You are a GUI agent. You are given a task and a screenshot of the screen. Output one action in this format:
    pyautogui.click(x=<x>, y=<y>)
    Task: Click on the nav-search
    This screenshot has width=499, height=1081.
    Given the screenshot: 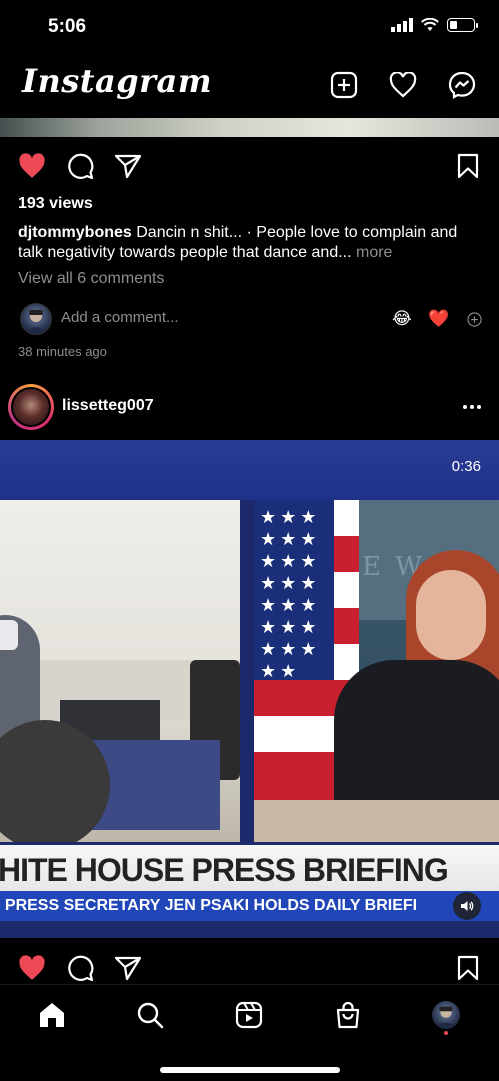 What is the action you would take?
    pyautogui.click(x=150, y=1015)
    